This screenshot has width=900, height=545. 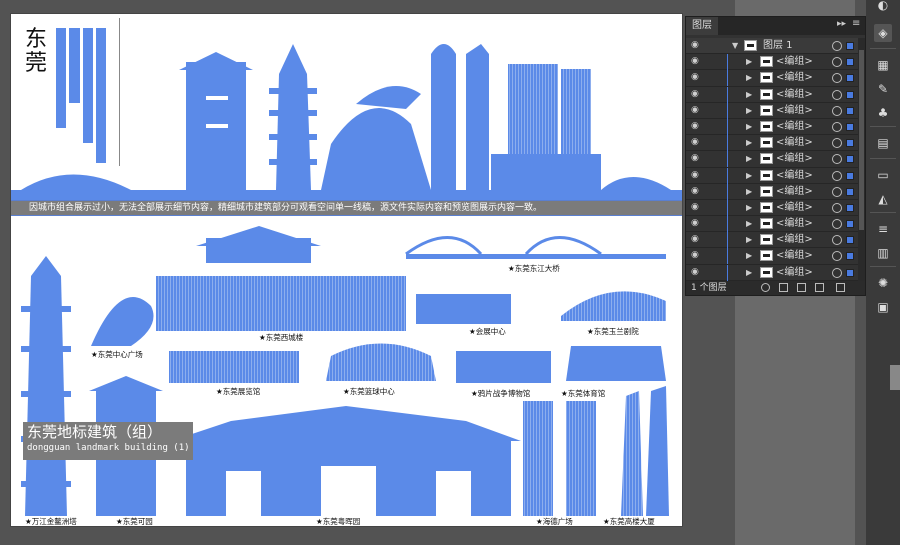 I want to click on new-sublayer-icon, so click(x=801, y=287).